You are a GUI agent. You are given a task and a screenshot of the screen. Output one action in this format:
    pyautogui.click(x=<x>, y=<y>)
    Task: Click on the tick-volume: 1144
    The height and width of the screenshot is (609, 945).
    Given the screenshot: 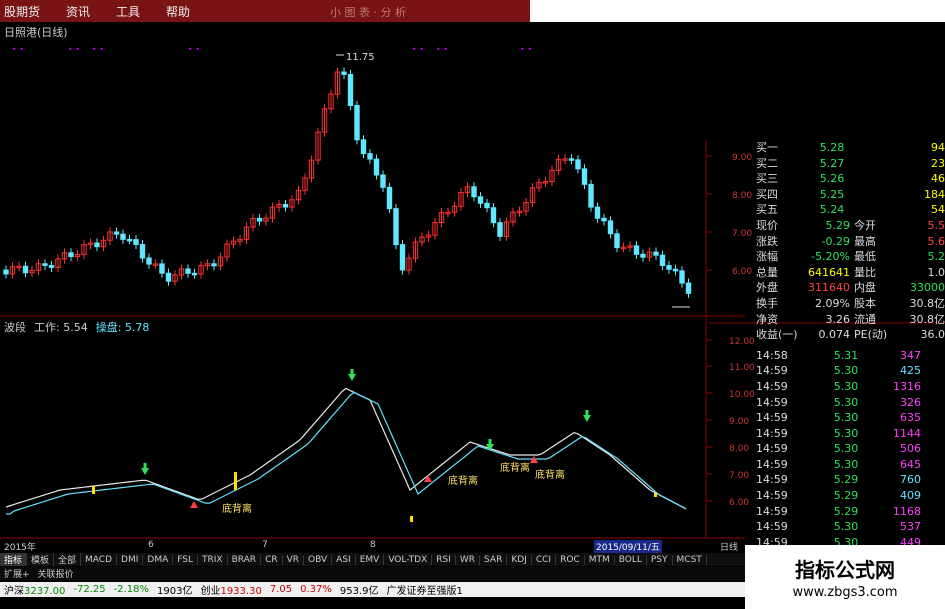 What is the action you would take?
    pyautogui.click(x=907, y=433)
    